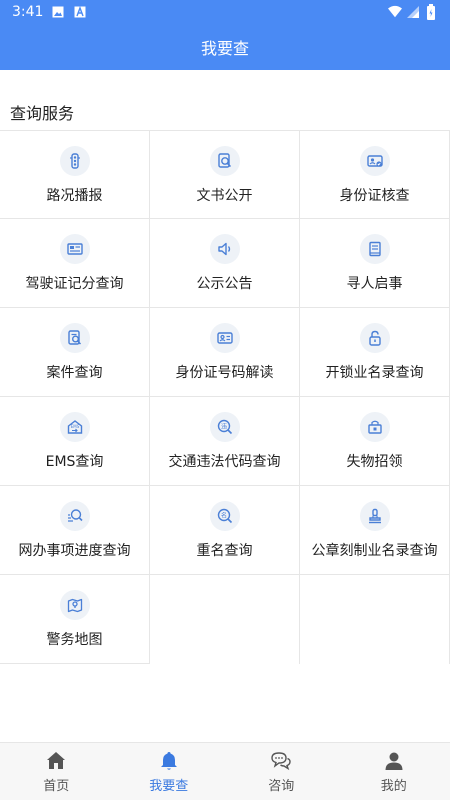 The image size is (450, 800). I want to click on service-item-label: 身份证核查, so click(374, 196).